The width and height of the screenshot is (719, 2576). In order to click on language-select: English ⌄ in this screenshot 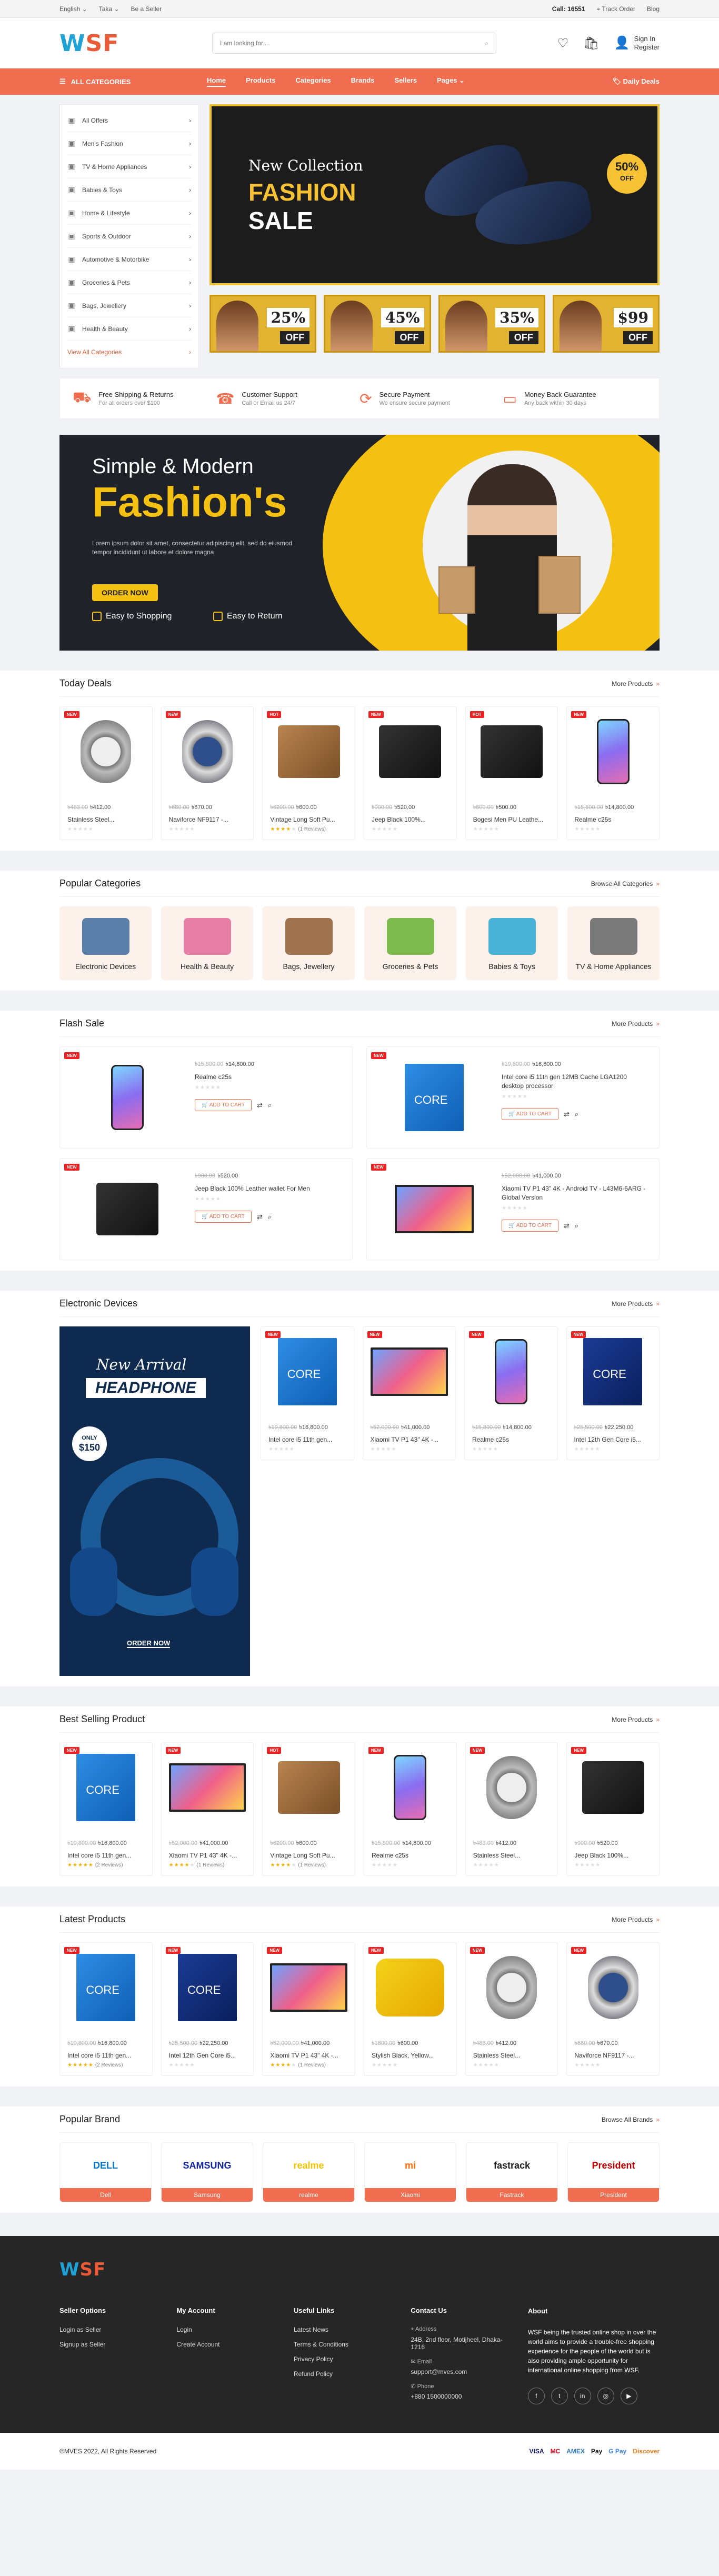, I will do `click(73, 9)`.